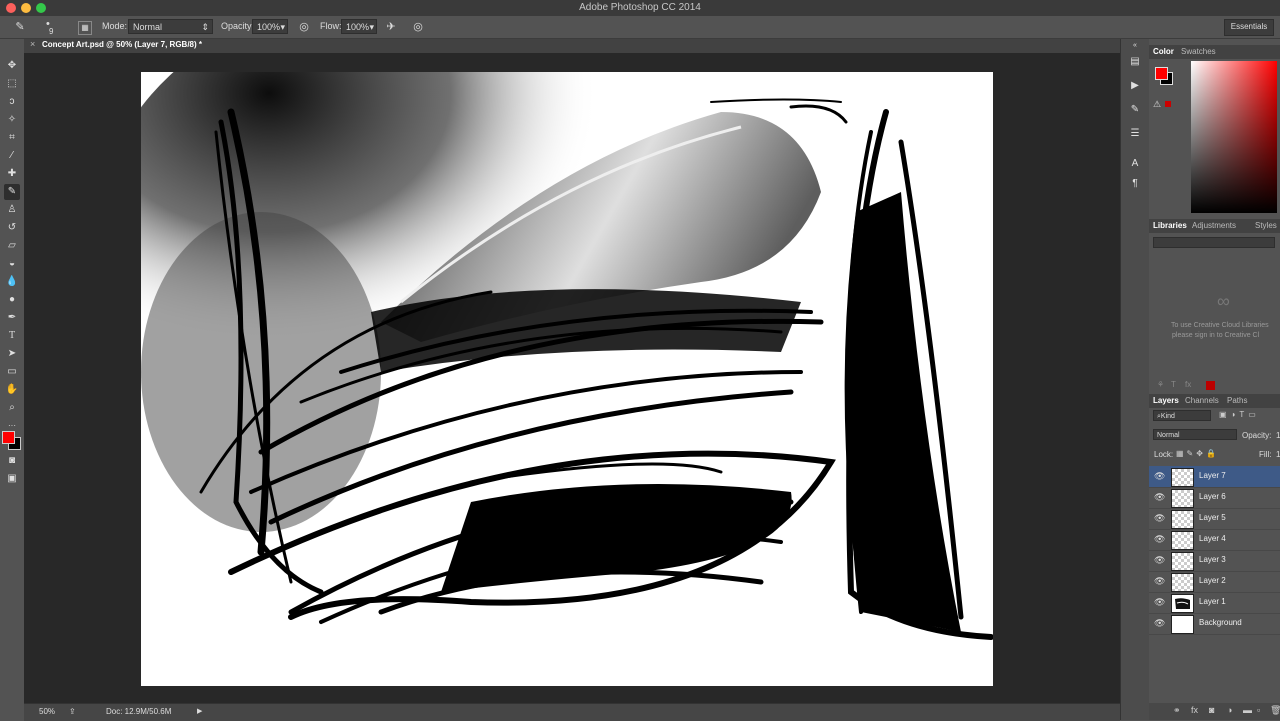  Describe the element at coordinates (12, 354) in the screenshot. I see `path-select-tool-icon: ➤` at that location.